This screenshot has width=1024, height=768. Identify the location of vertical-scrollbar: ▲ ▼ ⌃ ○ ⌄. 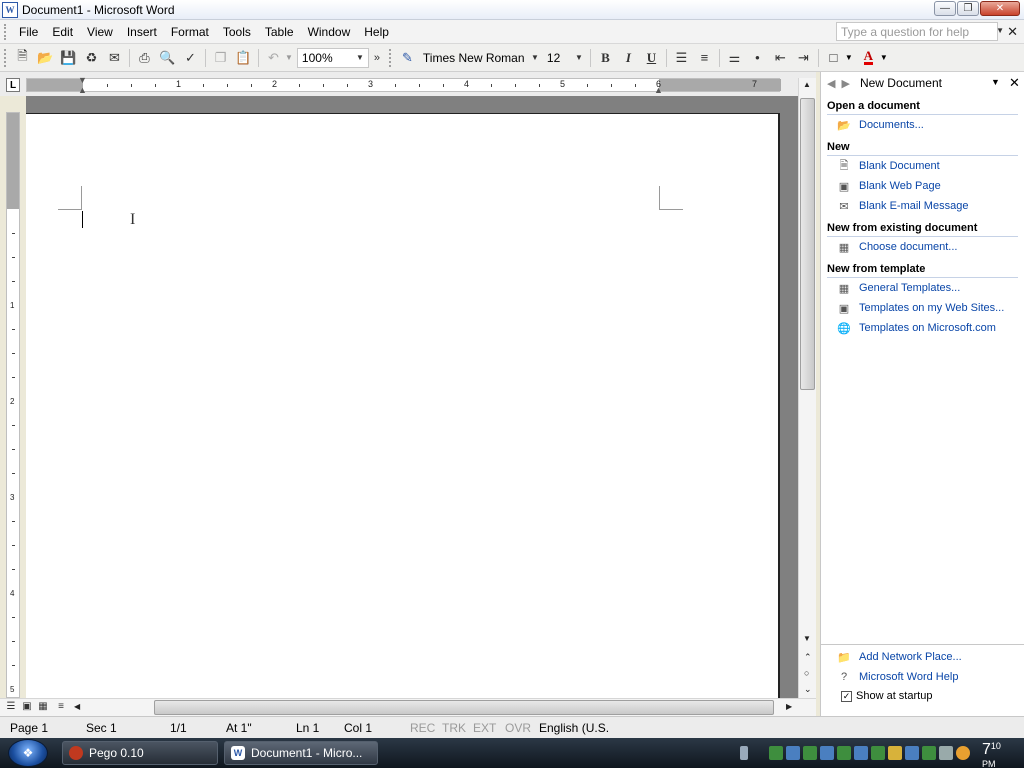
(807, 388).